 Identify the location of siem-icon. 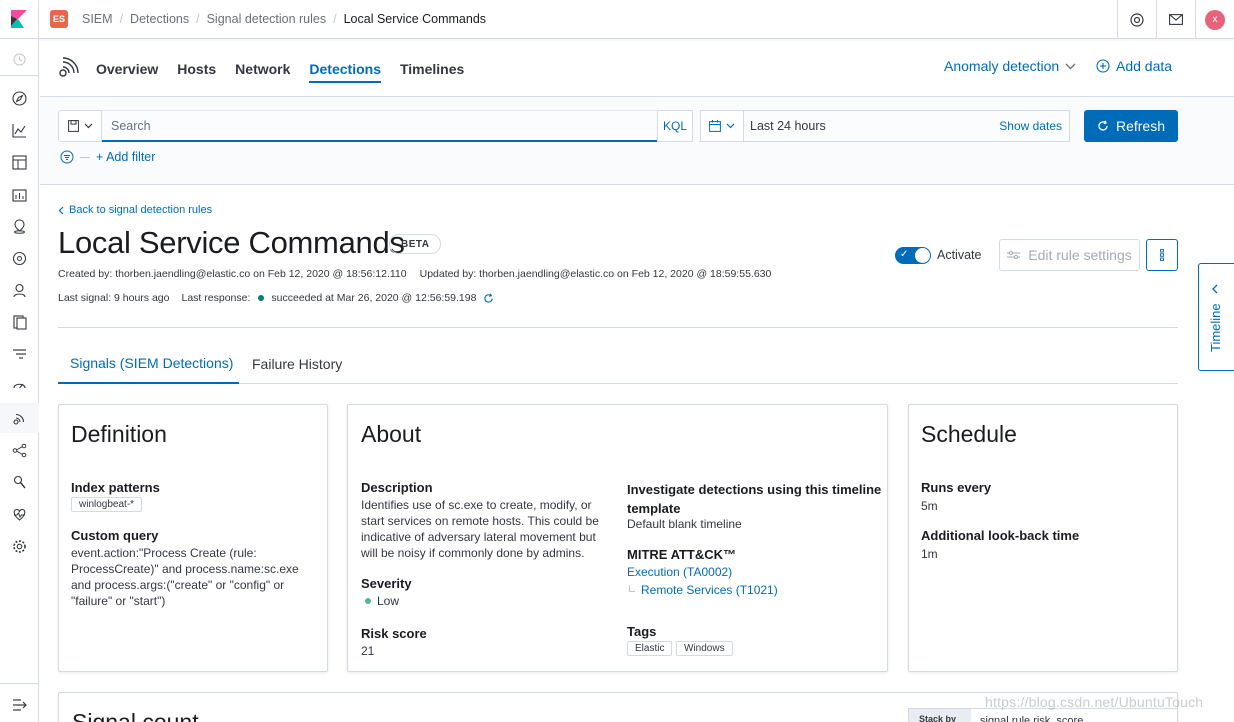
(19, 418).